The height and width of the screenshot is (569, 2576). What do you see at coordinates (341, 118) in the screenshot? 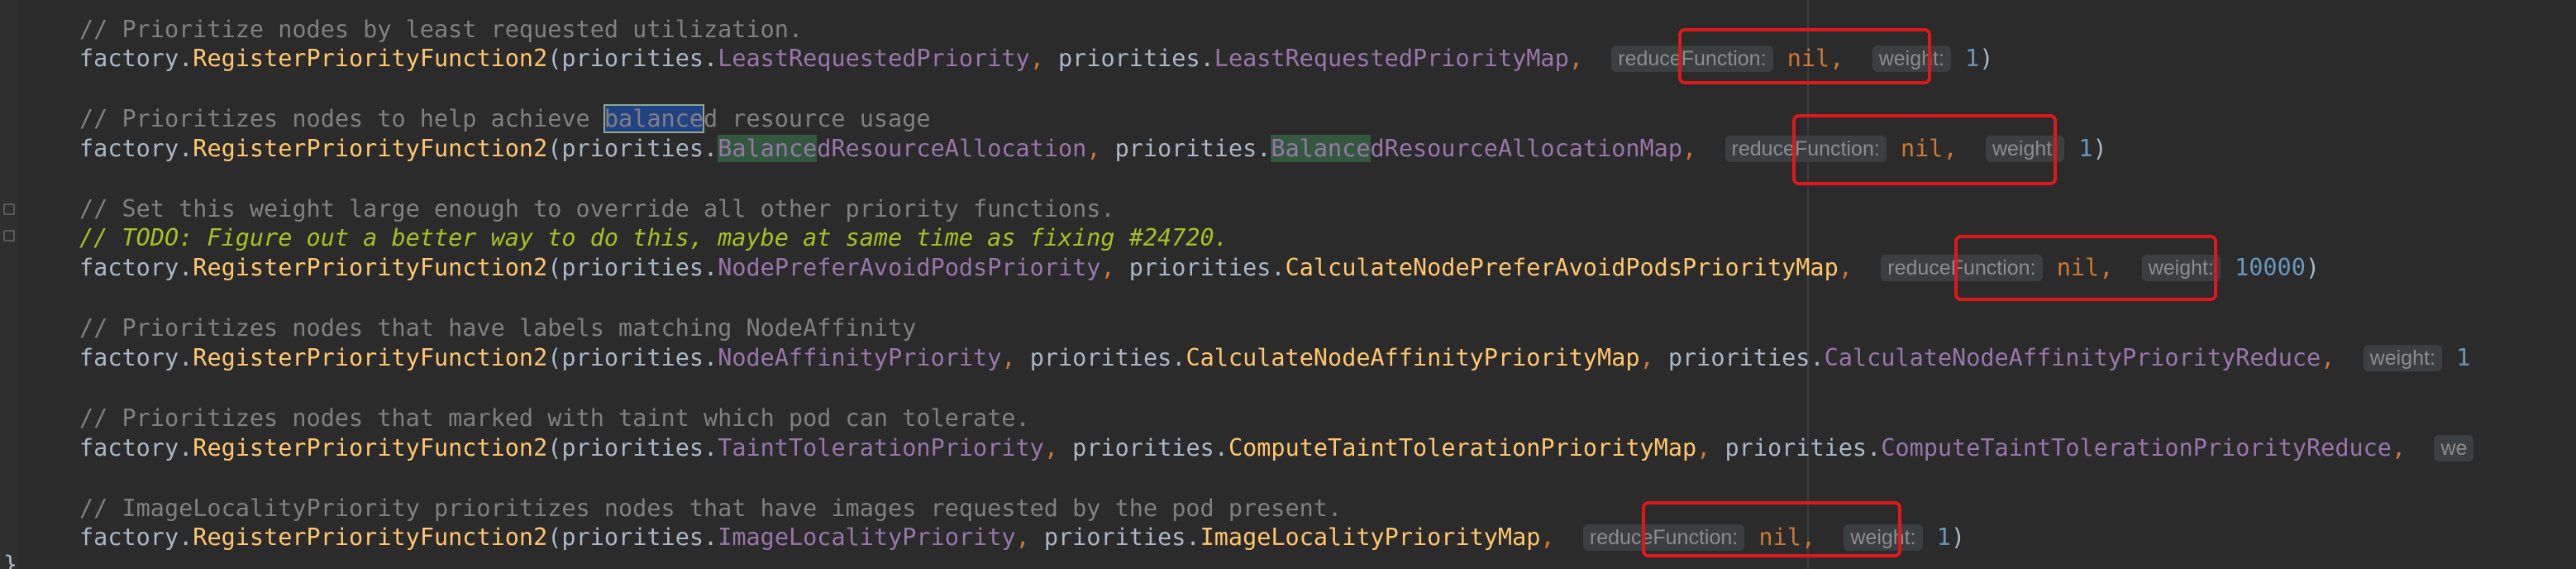
I see `comment-text: // Prioritizes nodes to help achieve` at bounding box center [341, 118].